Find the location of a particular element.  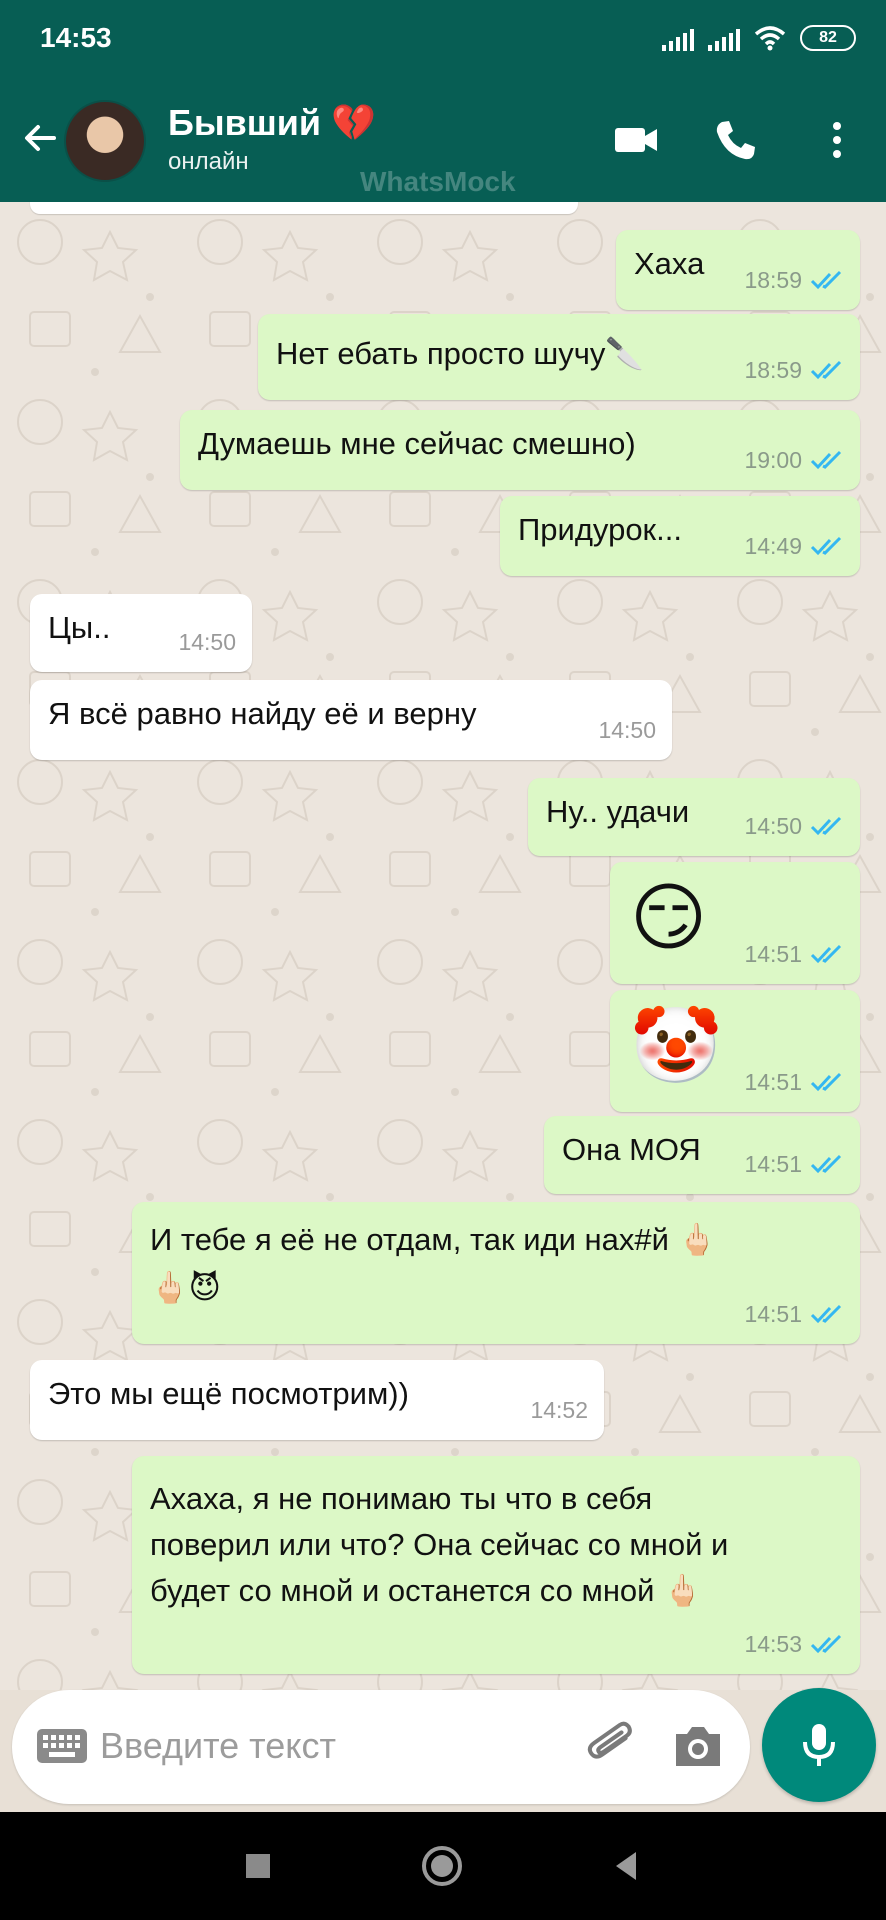

mic-icon is located at coordinates (819, 1745).